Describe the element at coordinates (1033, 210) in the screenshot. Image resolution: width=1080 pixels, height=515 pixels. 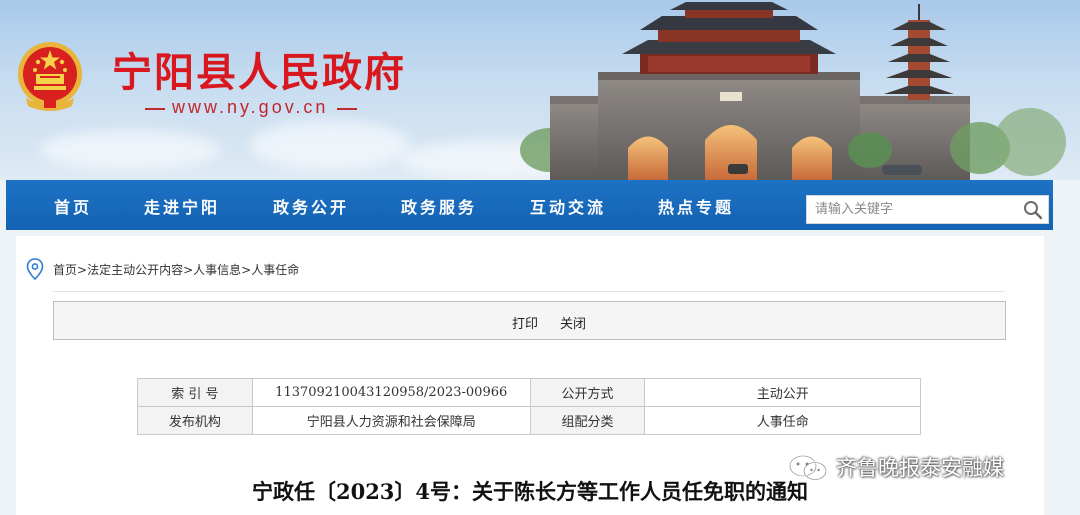
I see `search-icon` at that location.